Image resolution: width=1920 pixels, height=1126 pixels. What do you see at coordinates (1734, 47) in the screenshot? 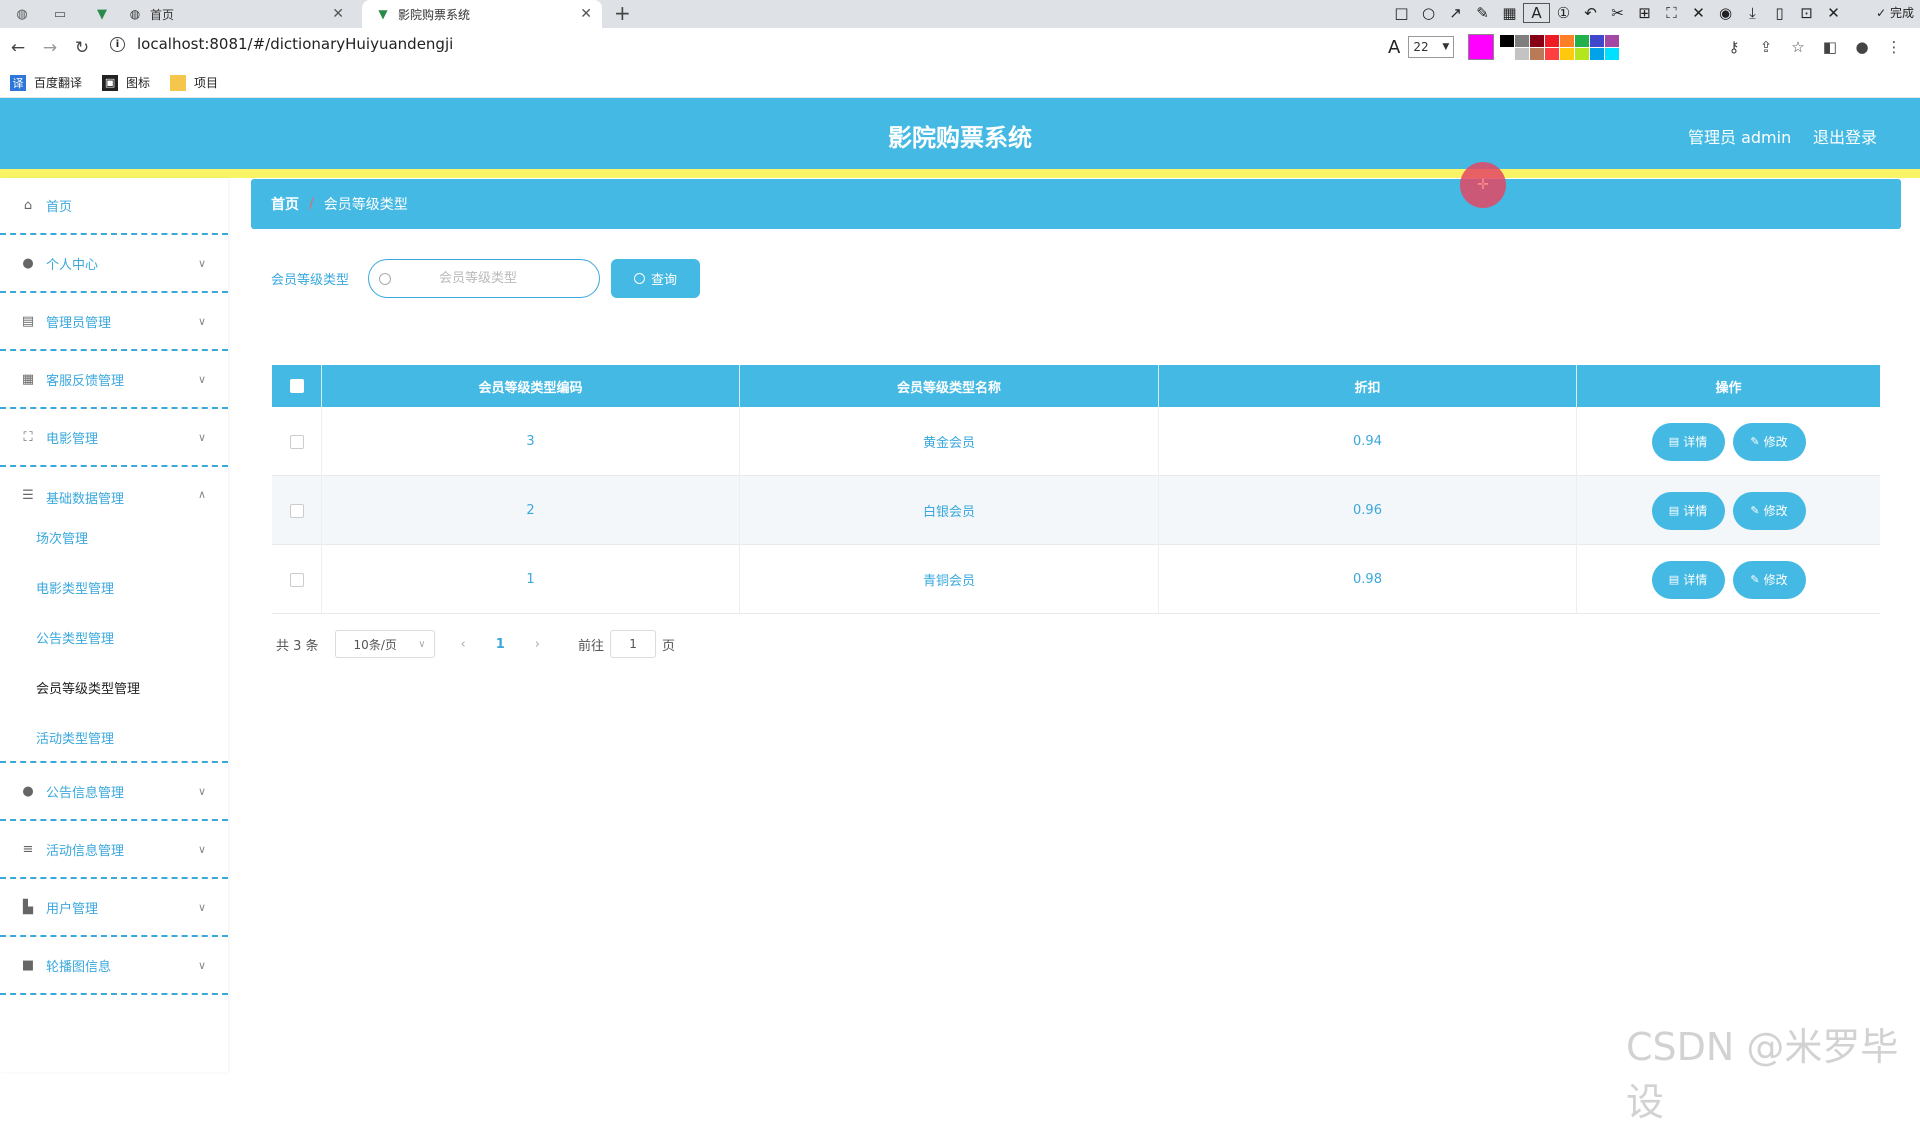
I see `key-icon: ⚷` at bounding box center [1734, 47].